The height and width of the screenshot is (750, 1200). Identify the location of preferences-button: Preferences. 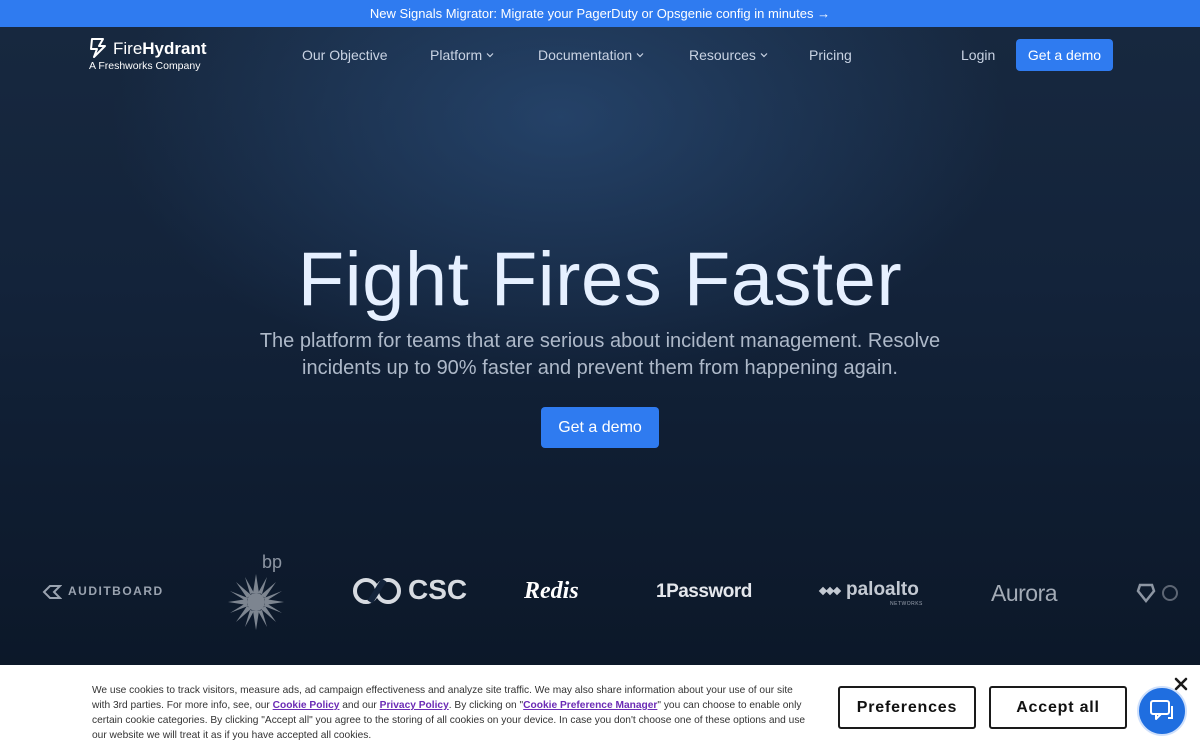
(907, 707).